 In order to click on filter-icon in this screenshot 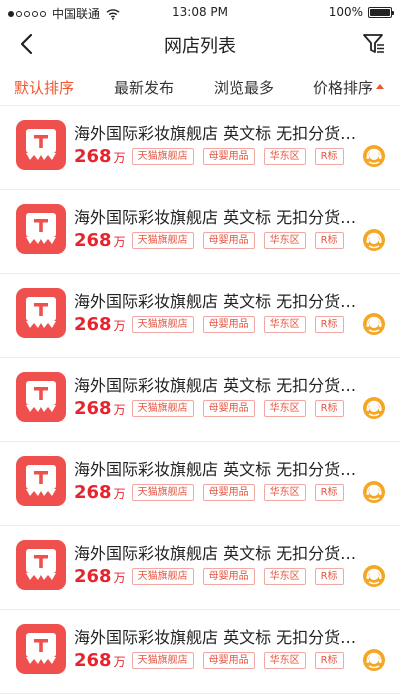, I will do `click(373, 43)`.